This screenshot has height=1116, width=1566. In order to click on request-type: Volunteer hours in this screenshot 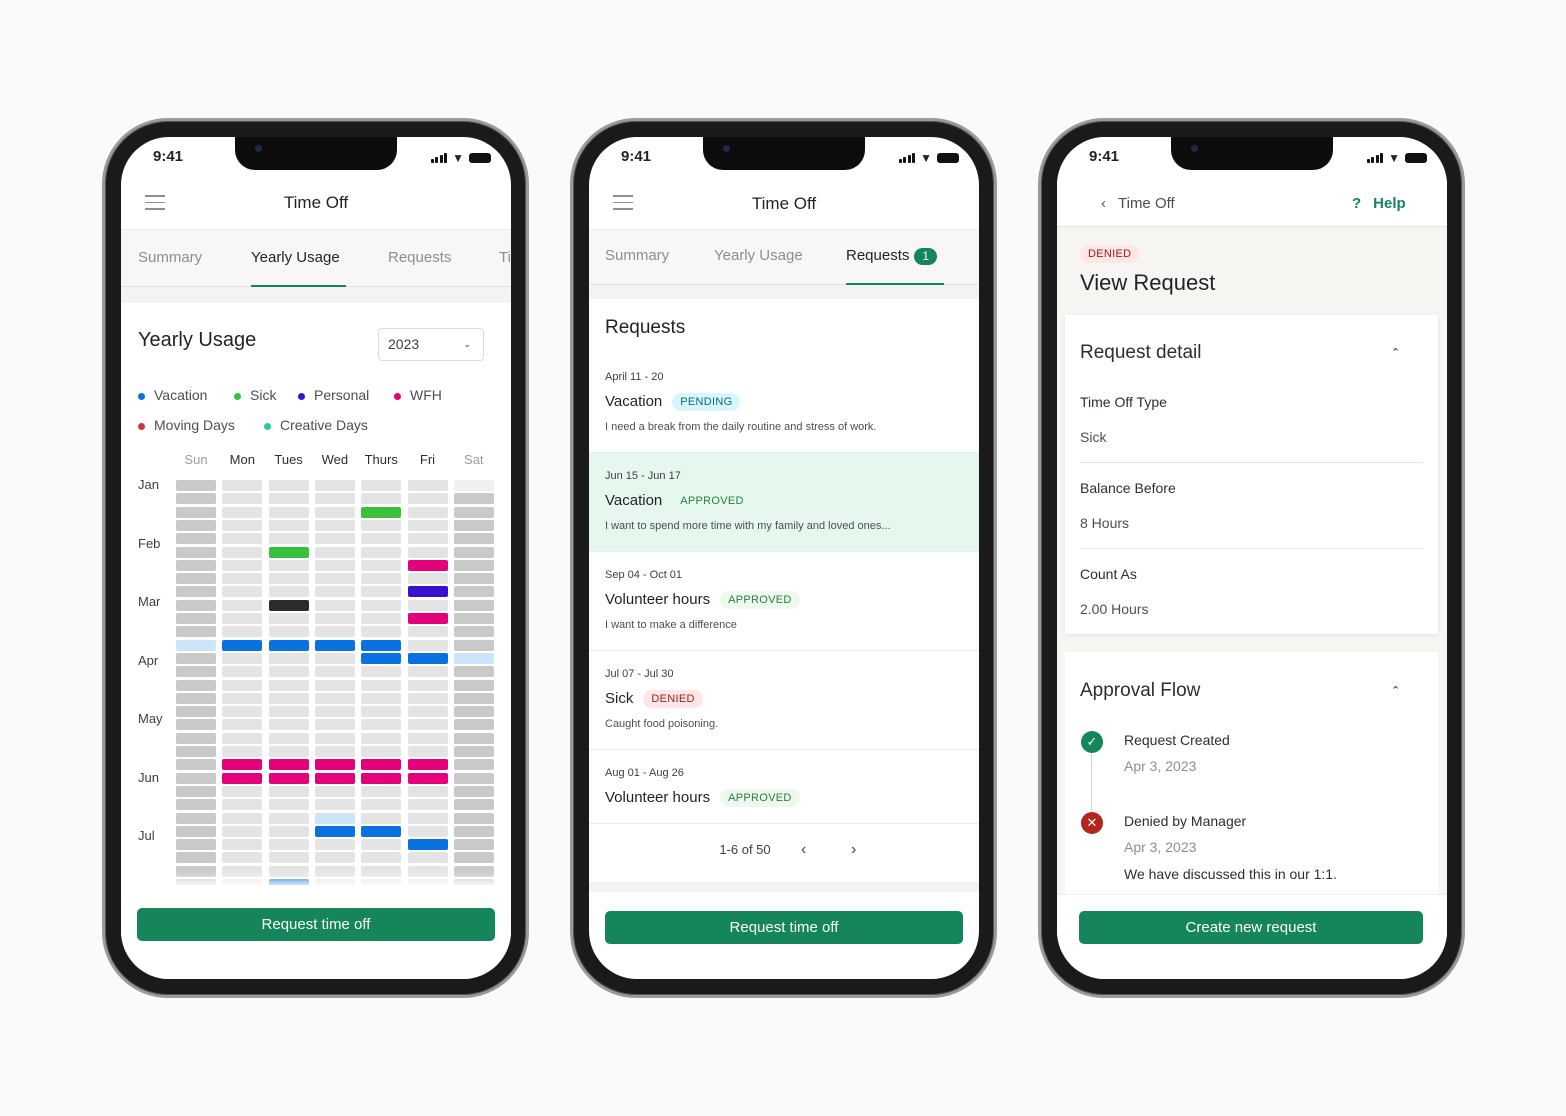, I will do `click(658, 599)`.